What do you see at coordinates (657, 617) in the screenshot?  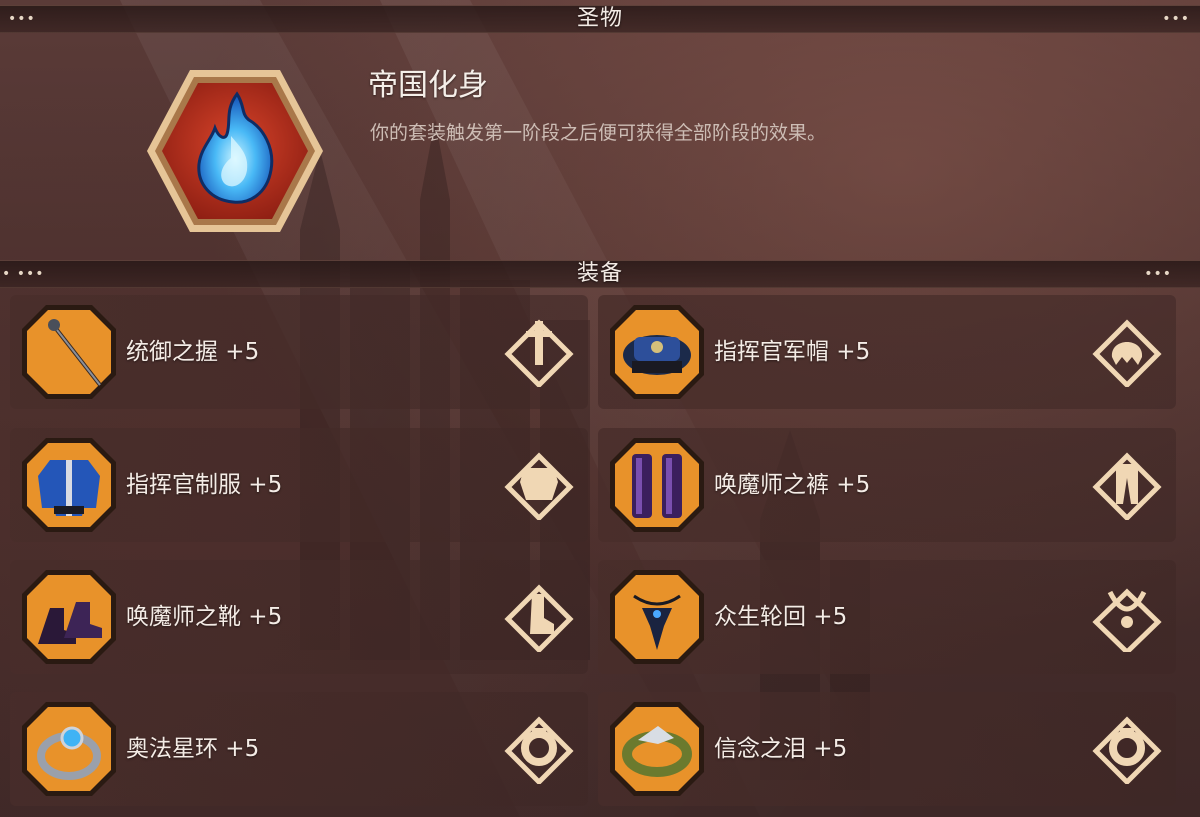 I see `amulet-icon` at bounding box center [657, 617].